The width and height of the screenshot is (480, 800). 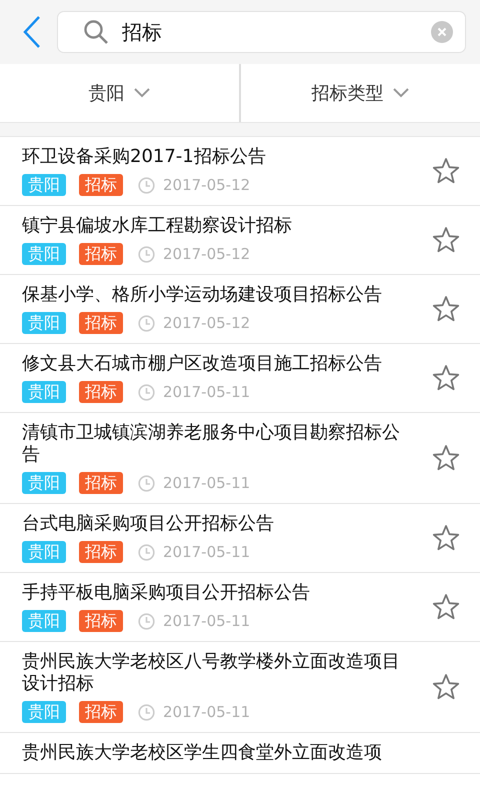 I want to click on listing-title: 手持平板电脑采购项目公开招标公告, so click(x=227, y=593).